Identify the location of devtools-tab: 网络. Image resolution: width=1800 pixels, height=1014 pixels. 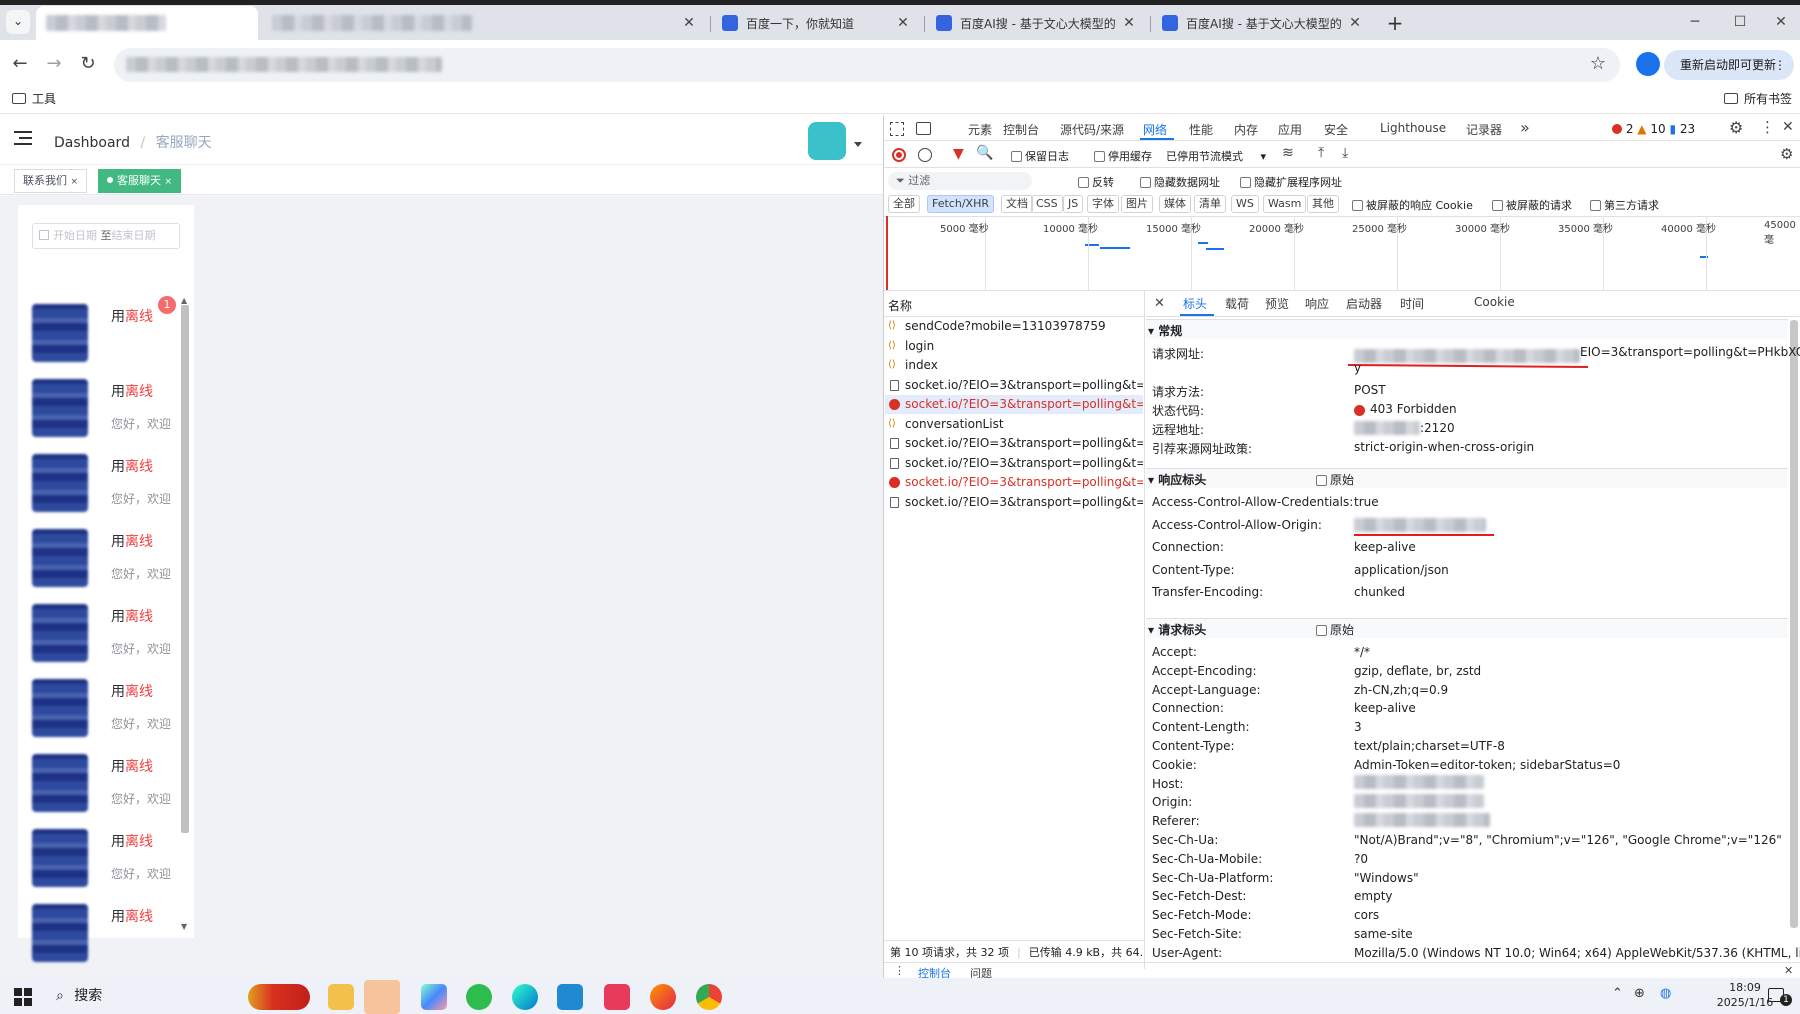
(1155, 129).